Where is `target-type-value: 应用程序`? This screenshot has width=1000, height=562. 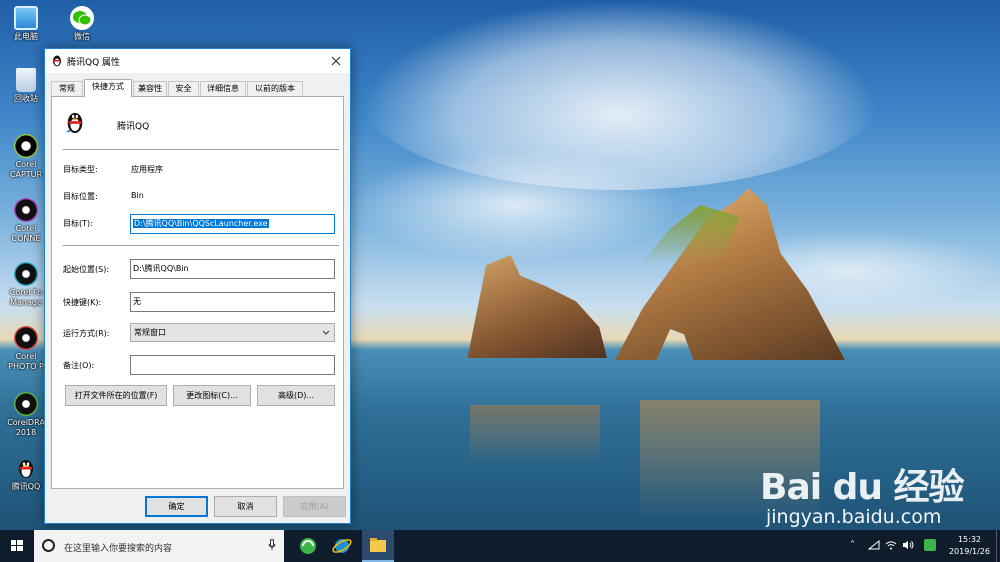
target-type-value: 应用程序 is located at coordinates (147, 169).